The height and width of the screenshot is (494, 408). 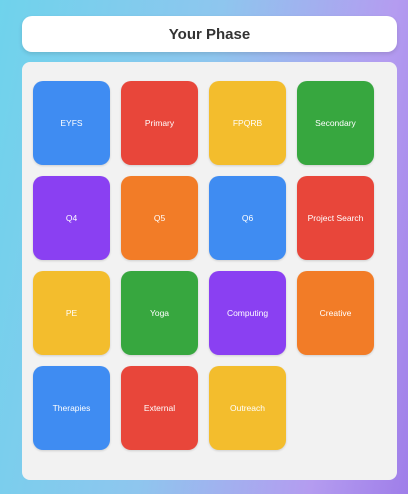 I want to click on phase-tile-label: Outreach, so click(x=247, y=408).